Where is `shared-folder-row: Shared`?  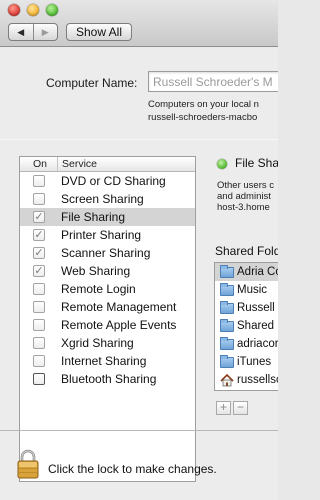
shared-folder-row: Shared is located at coordinates (246, 326).